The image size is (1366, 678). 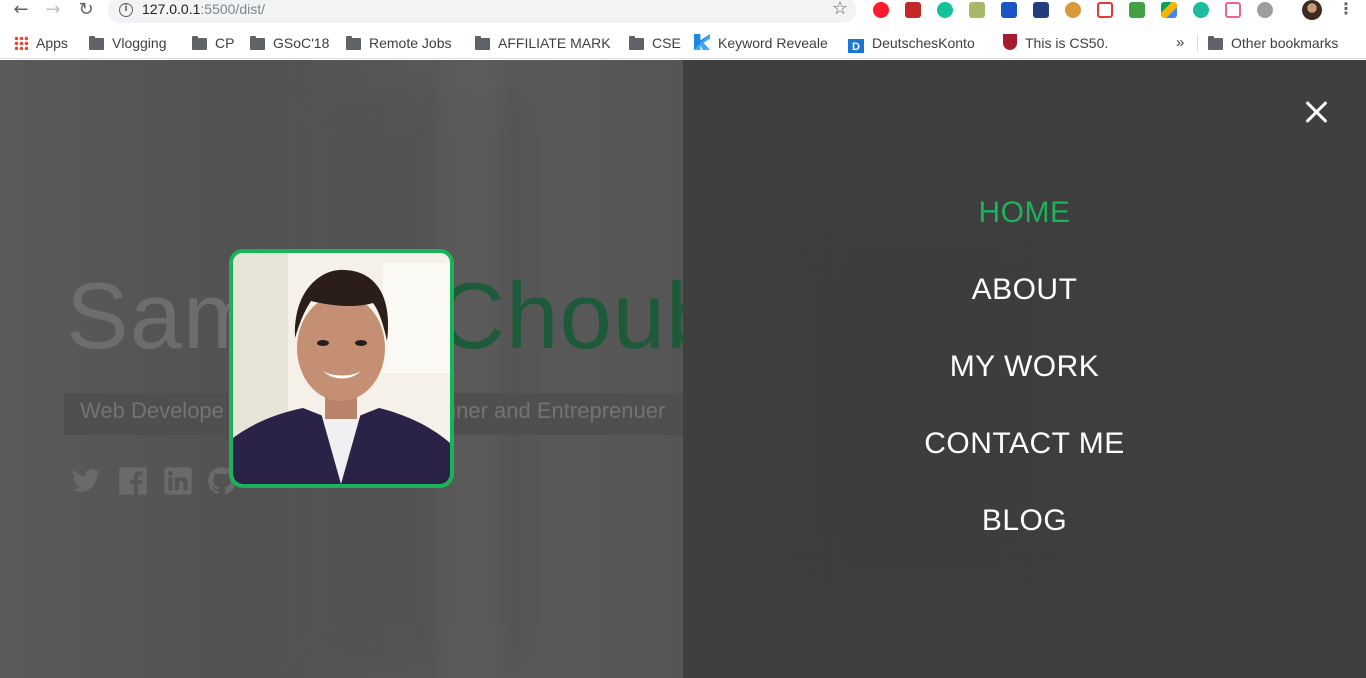 What do you see at coordinates (52, 43) in the screenshot?
I see `bookmark-label: Apps` at bounding box center [52, 43].